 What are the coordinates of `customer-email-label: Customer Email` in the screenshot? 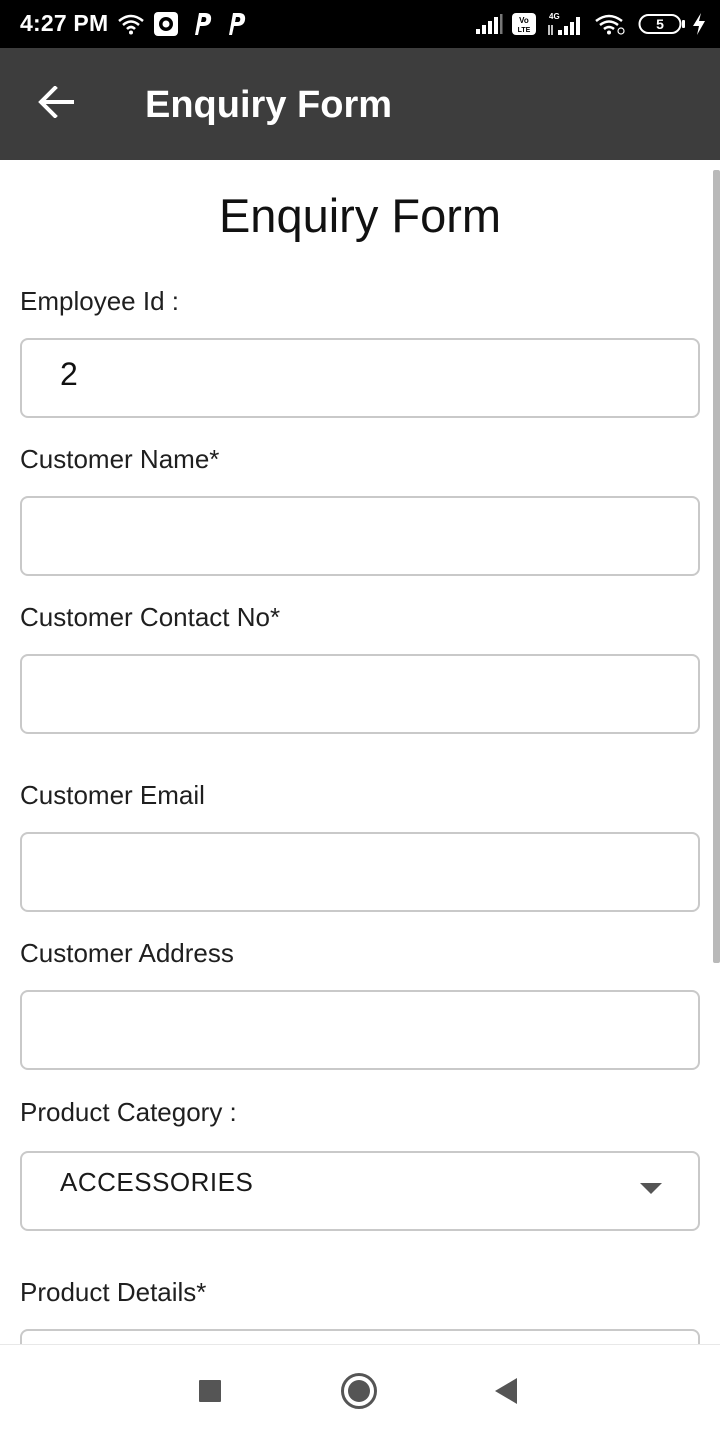 It's located at (112, 795).